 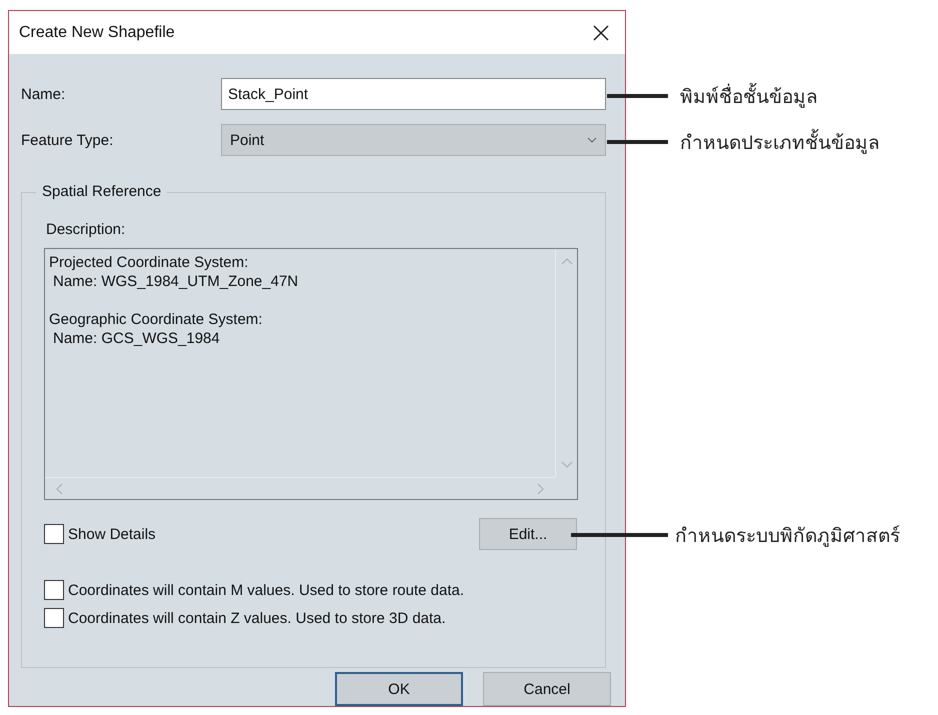 What do you see at coordinates (547, 689) in the screenshot?
I see `dialog-button: Cancel` at bounding box center [547, 689].